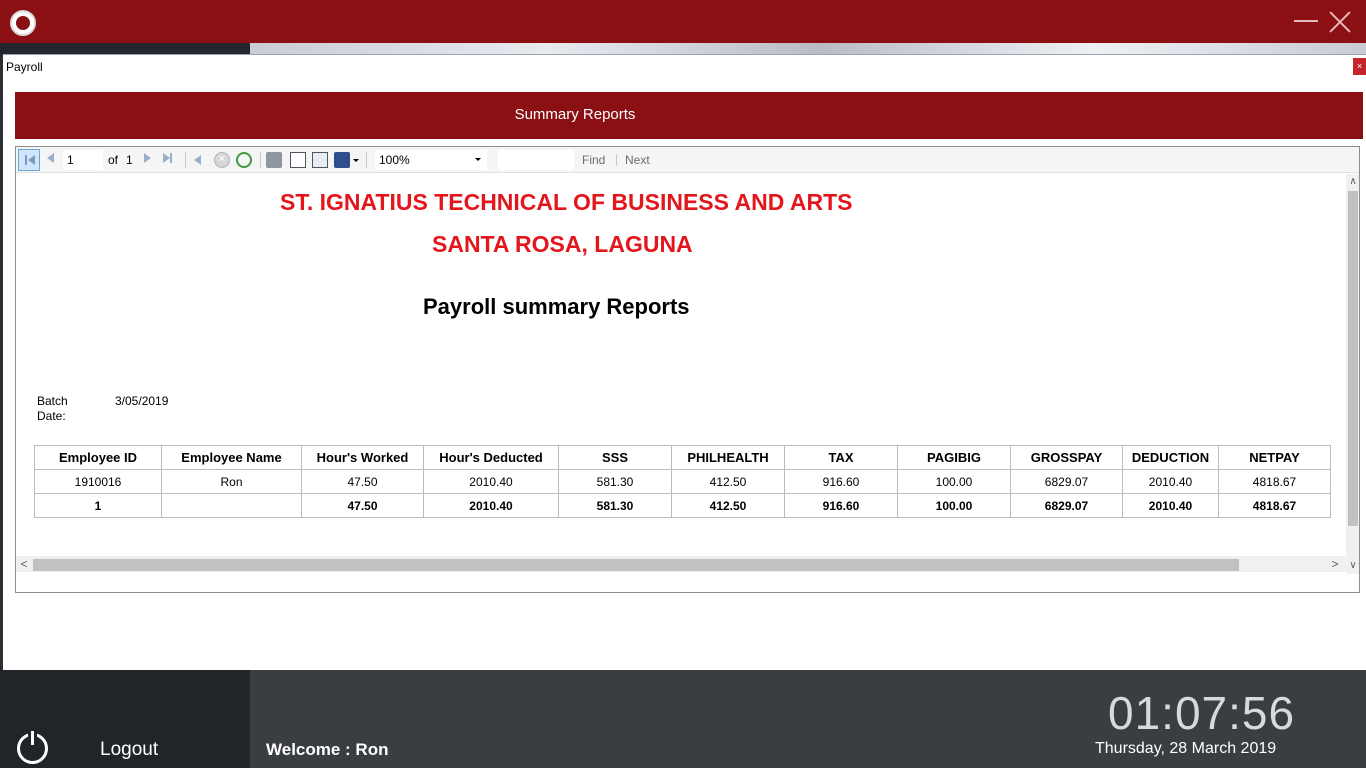  Describe the element at coordinates (362, 505) in the screenshot. I see `total-hours-worked: 47.50` at that location.